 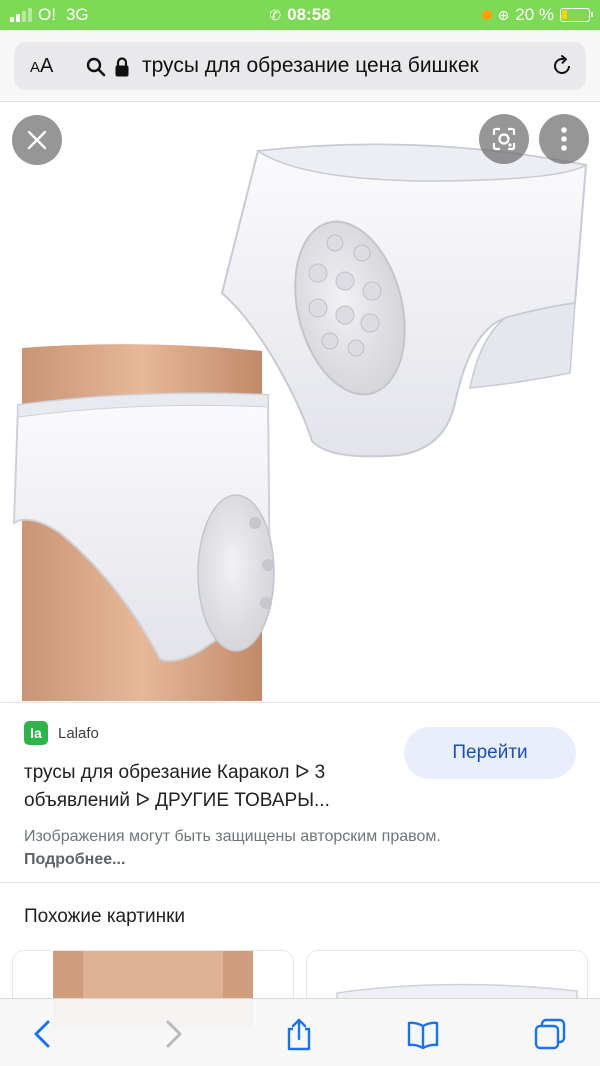 What do you see at coordinates (43, 1034) in the screenshot?
I see `back-icon` at bounding box center [43, 1034].